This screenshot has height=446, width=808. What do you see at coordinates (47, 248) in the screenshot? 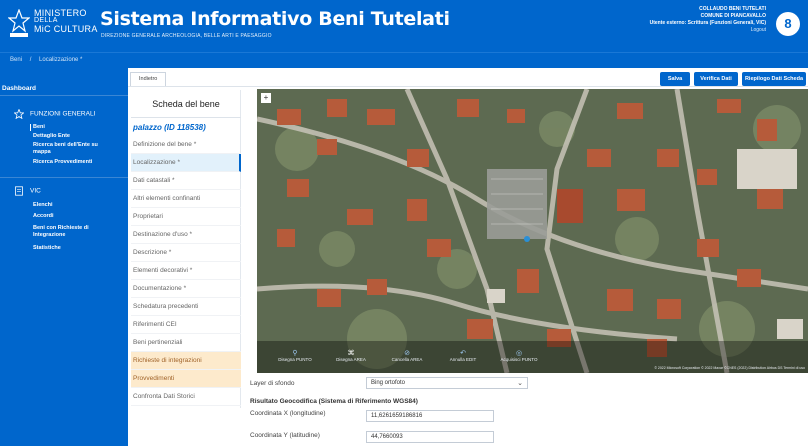
I see `sidebar-item-statistiche: Statistiche` at bounding box center [47, 248].